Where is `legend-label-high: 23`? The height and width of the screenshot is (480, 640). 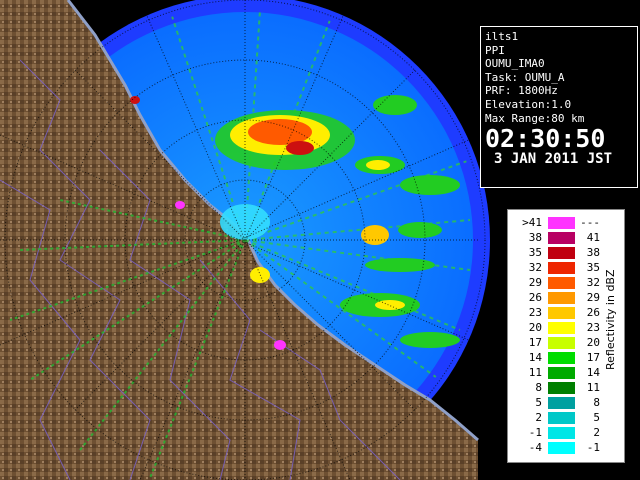 legend-label-high: 23 is located at coordinates (593, 327).